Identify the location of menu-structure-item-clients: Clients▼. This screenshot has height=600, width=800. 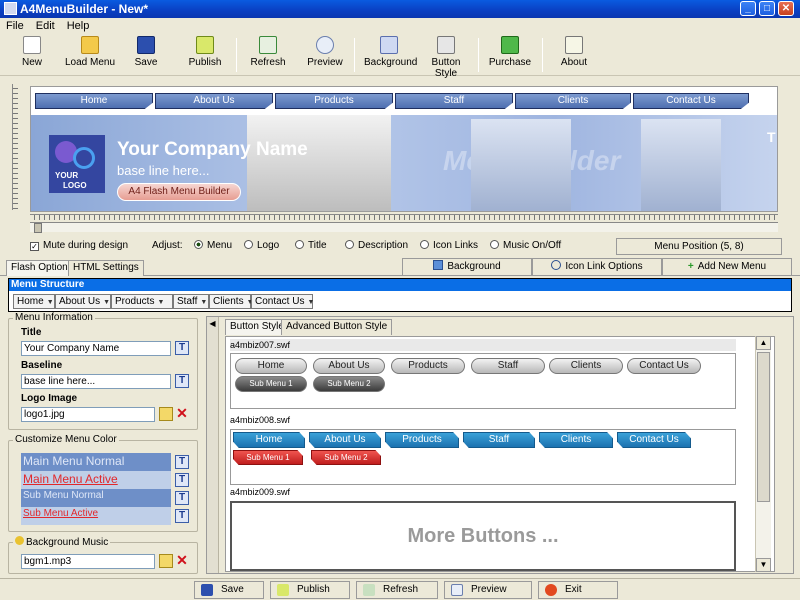
(231, 301).